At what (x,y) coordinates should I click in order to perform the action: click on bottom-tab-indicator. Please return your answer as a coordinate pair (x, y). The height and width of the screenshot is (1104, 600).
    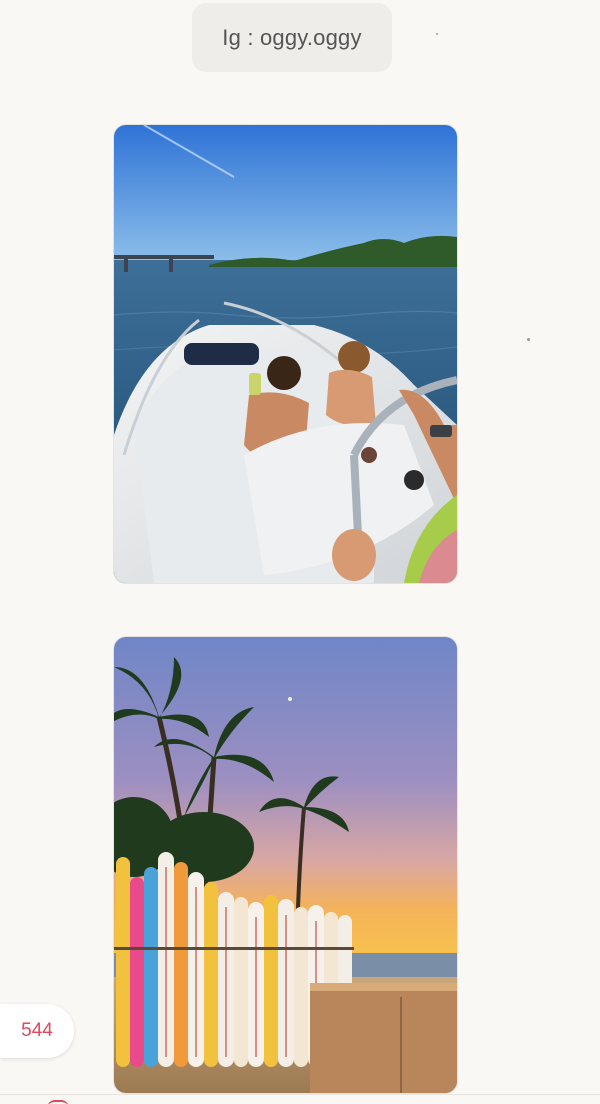
    Looking at the image, I should click on (58, 1102).